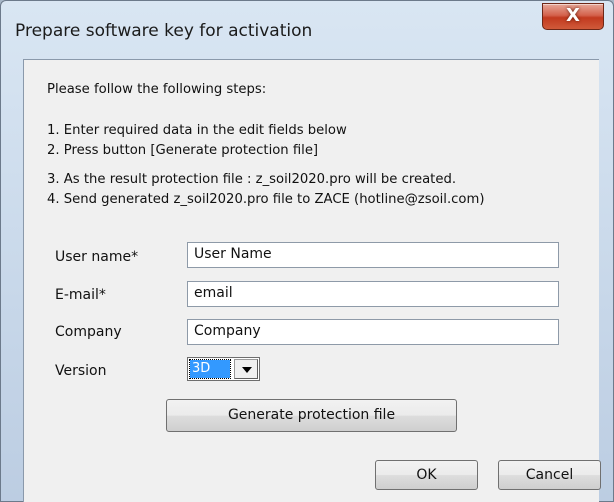 This screenshot has height=502, width=614. I want to click on company-field: Company, so click(373, 332).